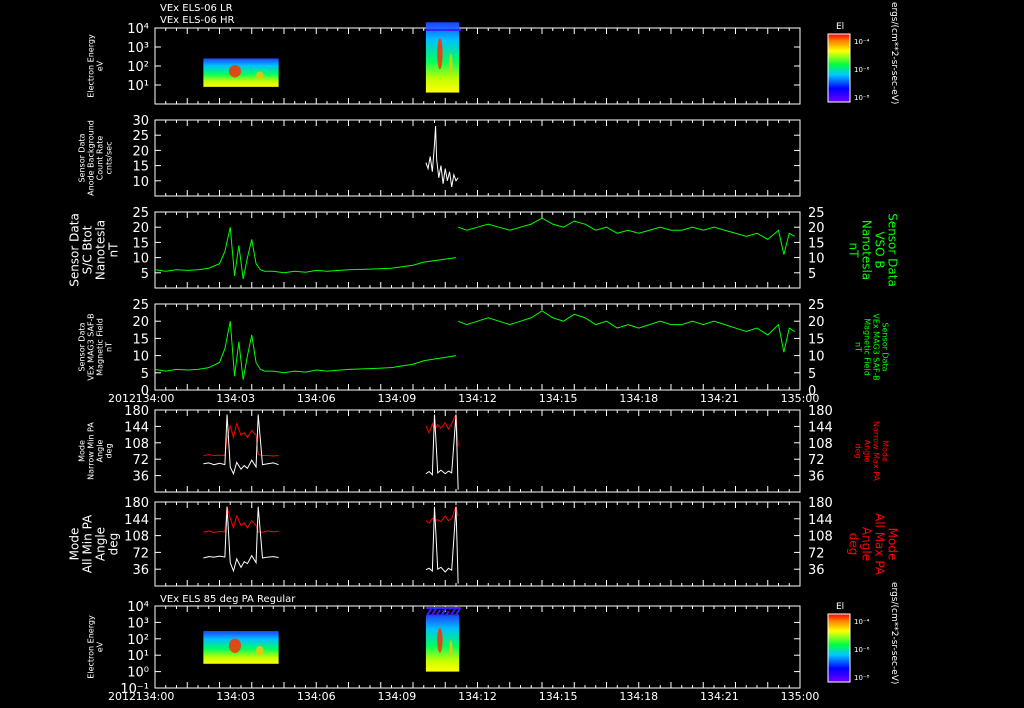  What do you see at coordinates (816, 570) in the screenshot?
I see `y-tick-label-right: 36` at bounding box center [816, 570].